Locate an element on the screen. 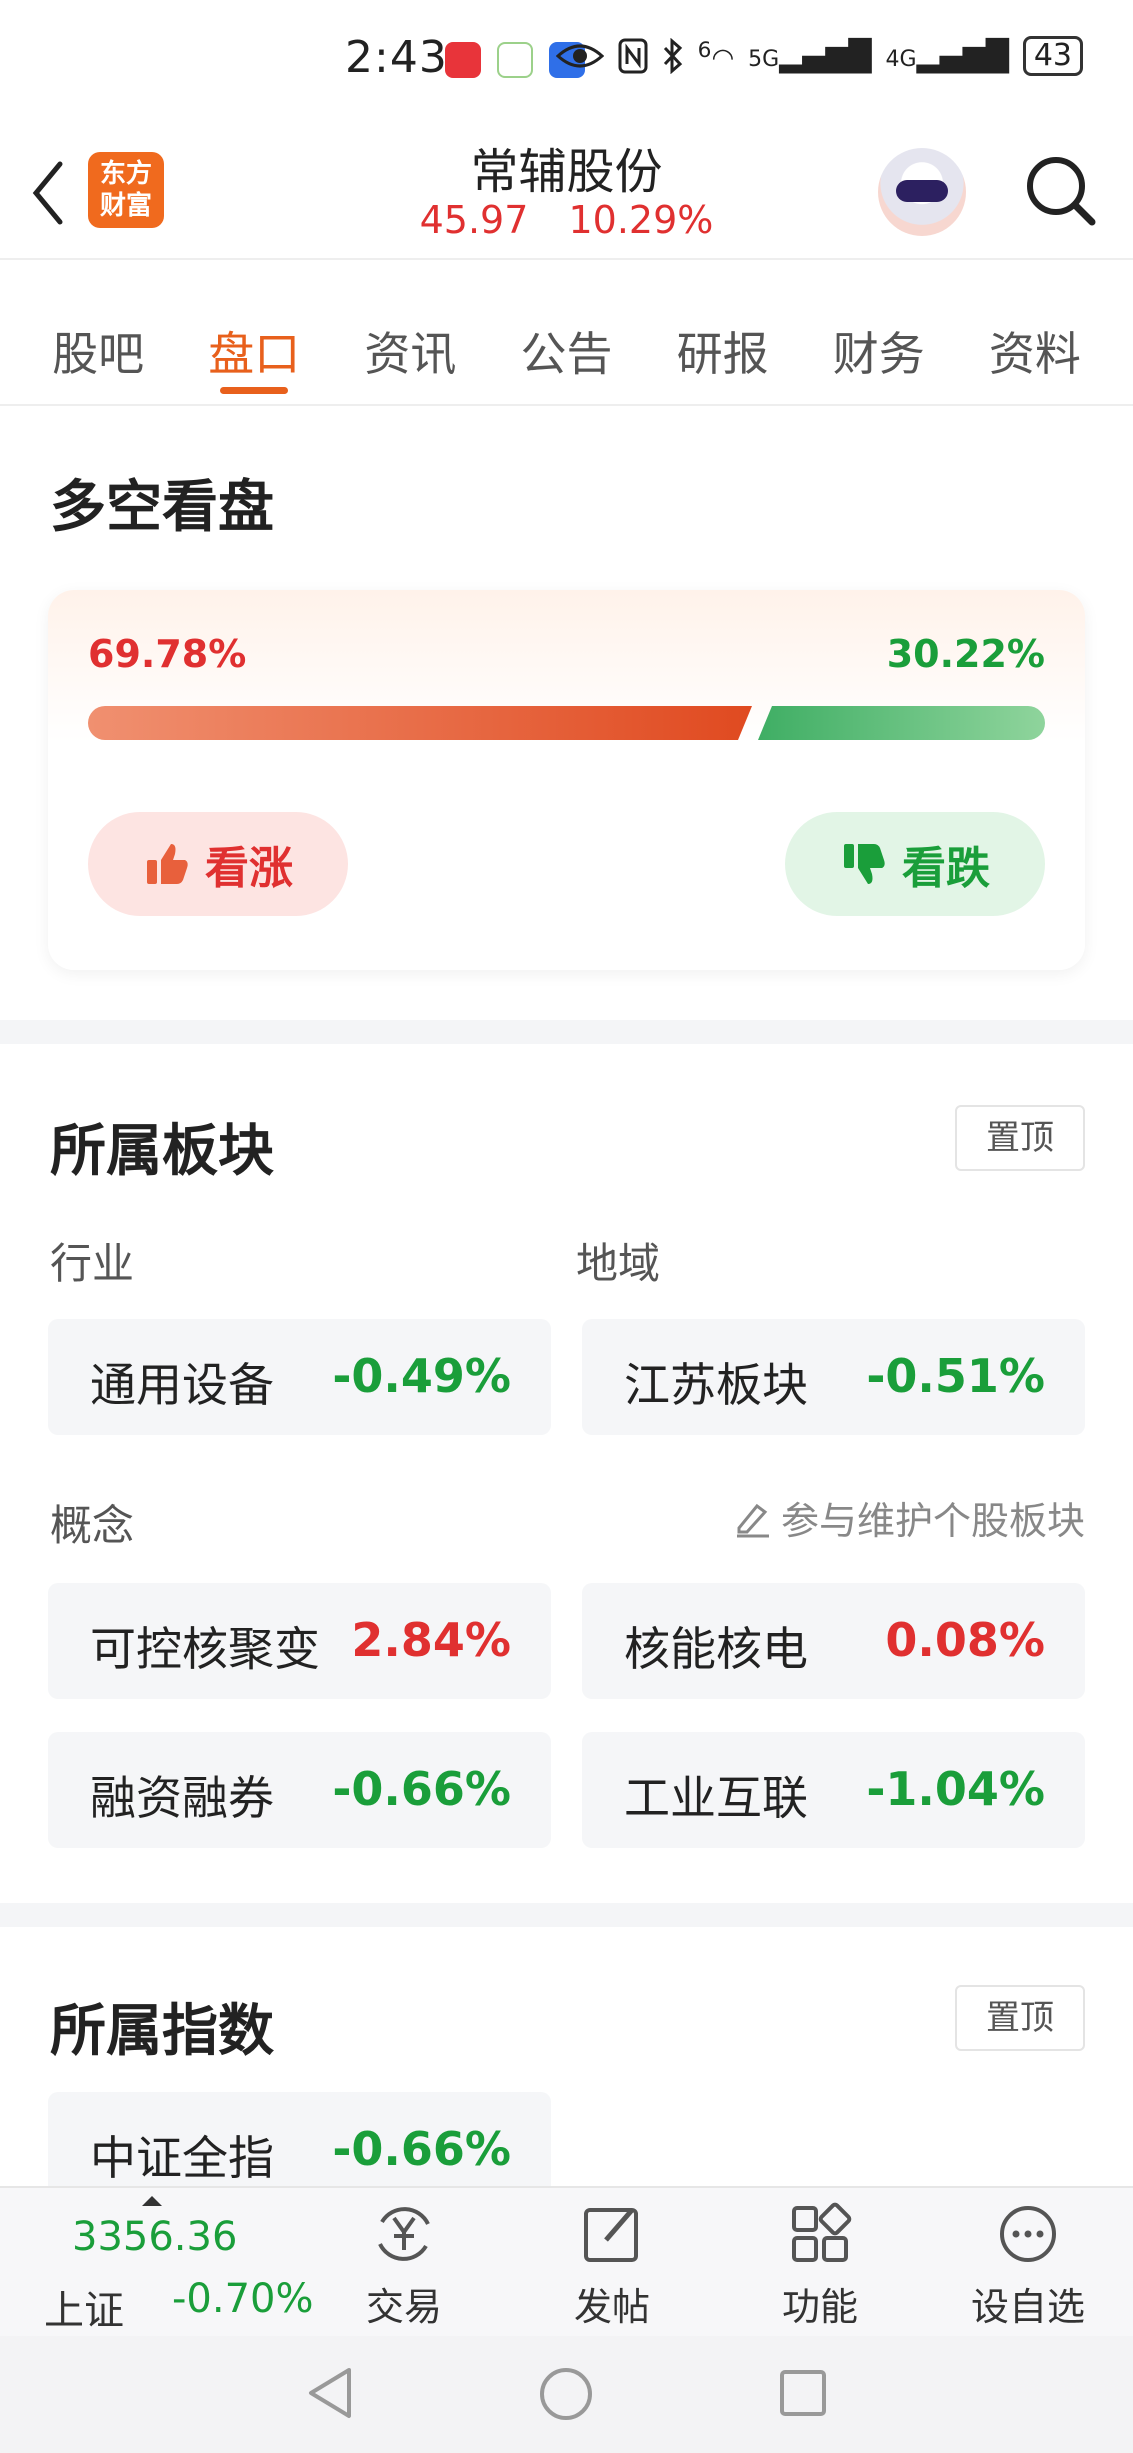 The image size is (1133, 2453). status-indicators: 6◠ 5G▂▄▆█ 4G▂▄▆█ 43 is located at coordinates (819, 56).